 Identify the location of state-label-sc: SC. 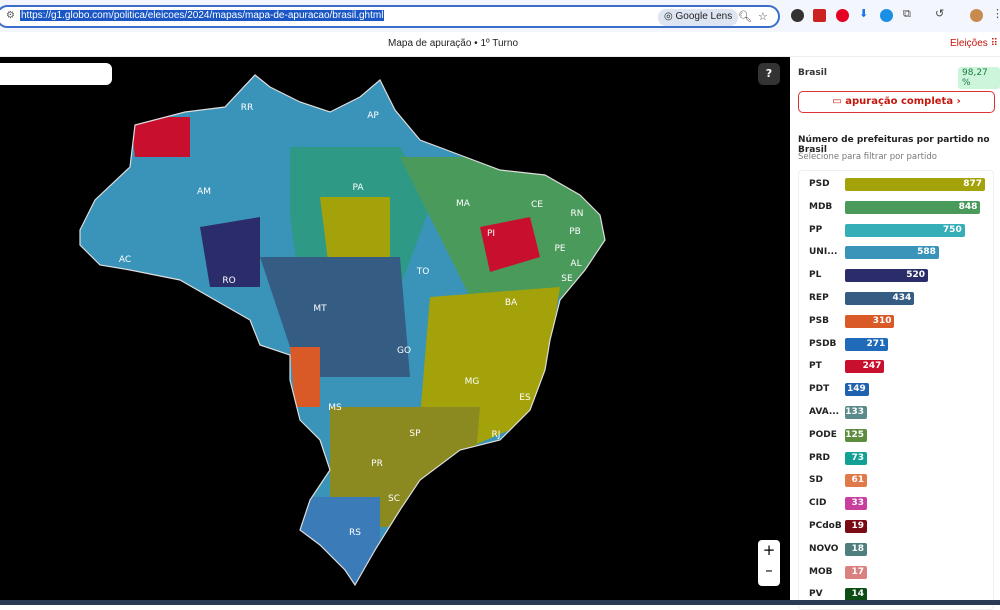
(394, 499).